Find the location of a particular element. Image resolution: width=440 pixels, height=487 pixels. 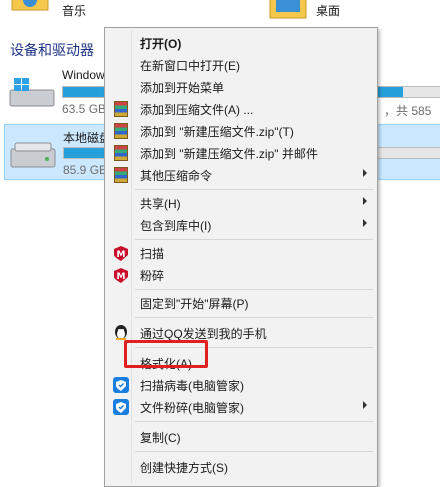

menu-item-label: 创建快捷方式(S) is located at coordinates (184, 468).